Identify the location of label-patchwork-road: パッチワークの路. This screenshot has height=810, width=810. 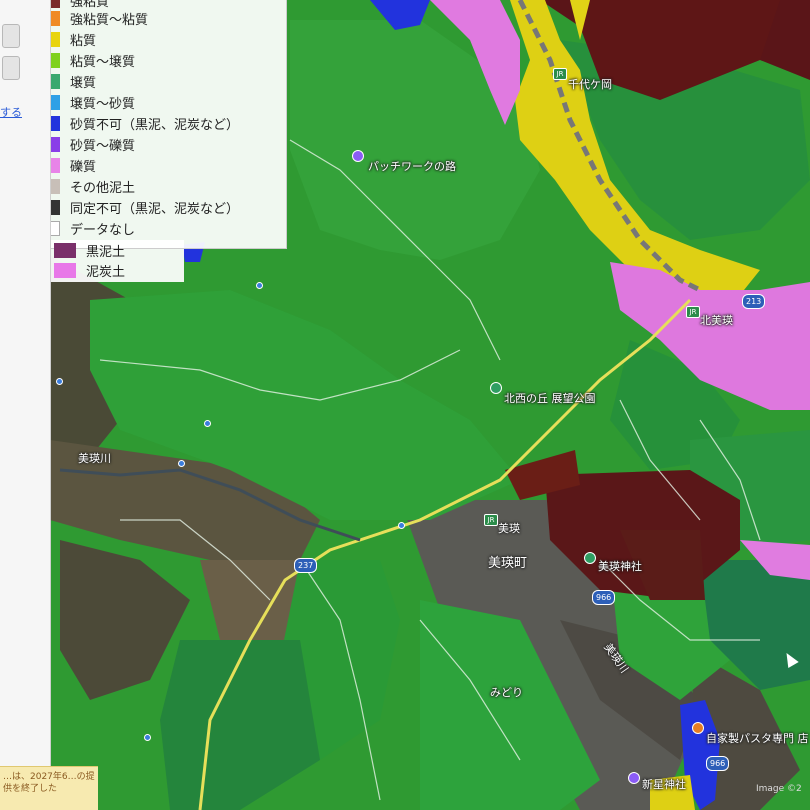
(412, 166).